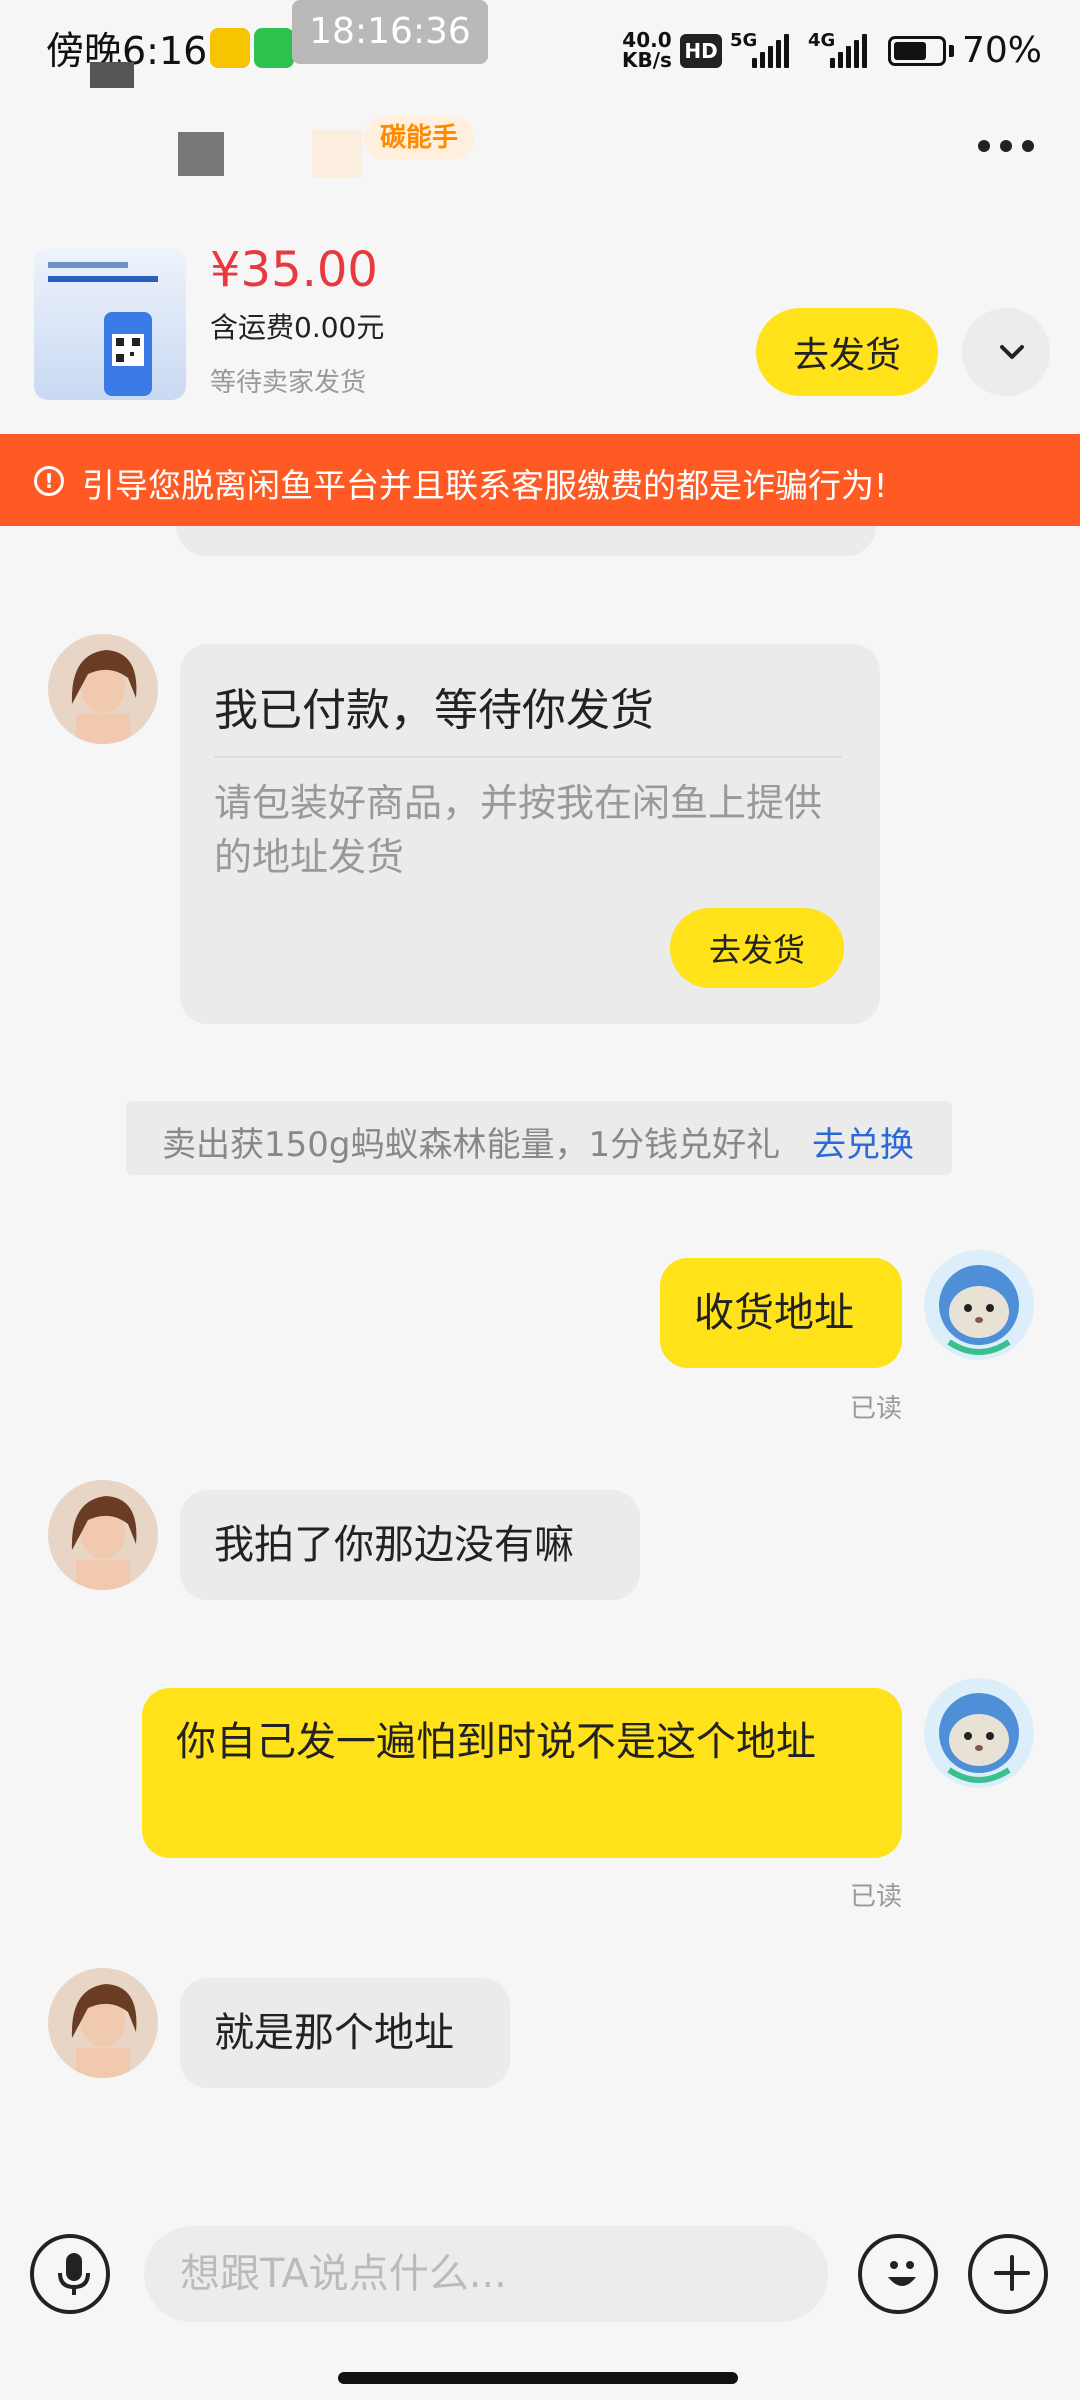 The width and height of the screenshot is (1080, 2400). What do you see at coordinates (394, 1545) in the screenshot?
I see `message-text: 我拍了你那边没有嘛` at bounding box center [394, 1545].